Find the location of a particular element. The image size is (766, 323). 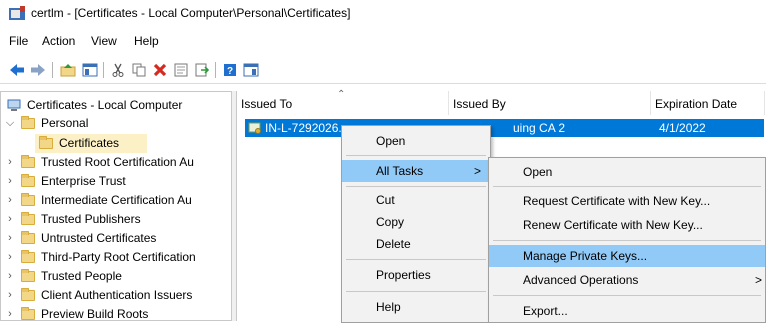

menu-item-properties: Properties is located at coordinates (416, 275).